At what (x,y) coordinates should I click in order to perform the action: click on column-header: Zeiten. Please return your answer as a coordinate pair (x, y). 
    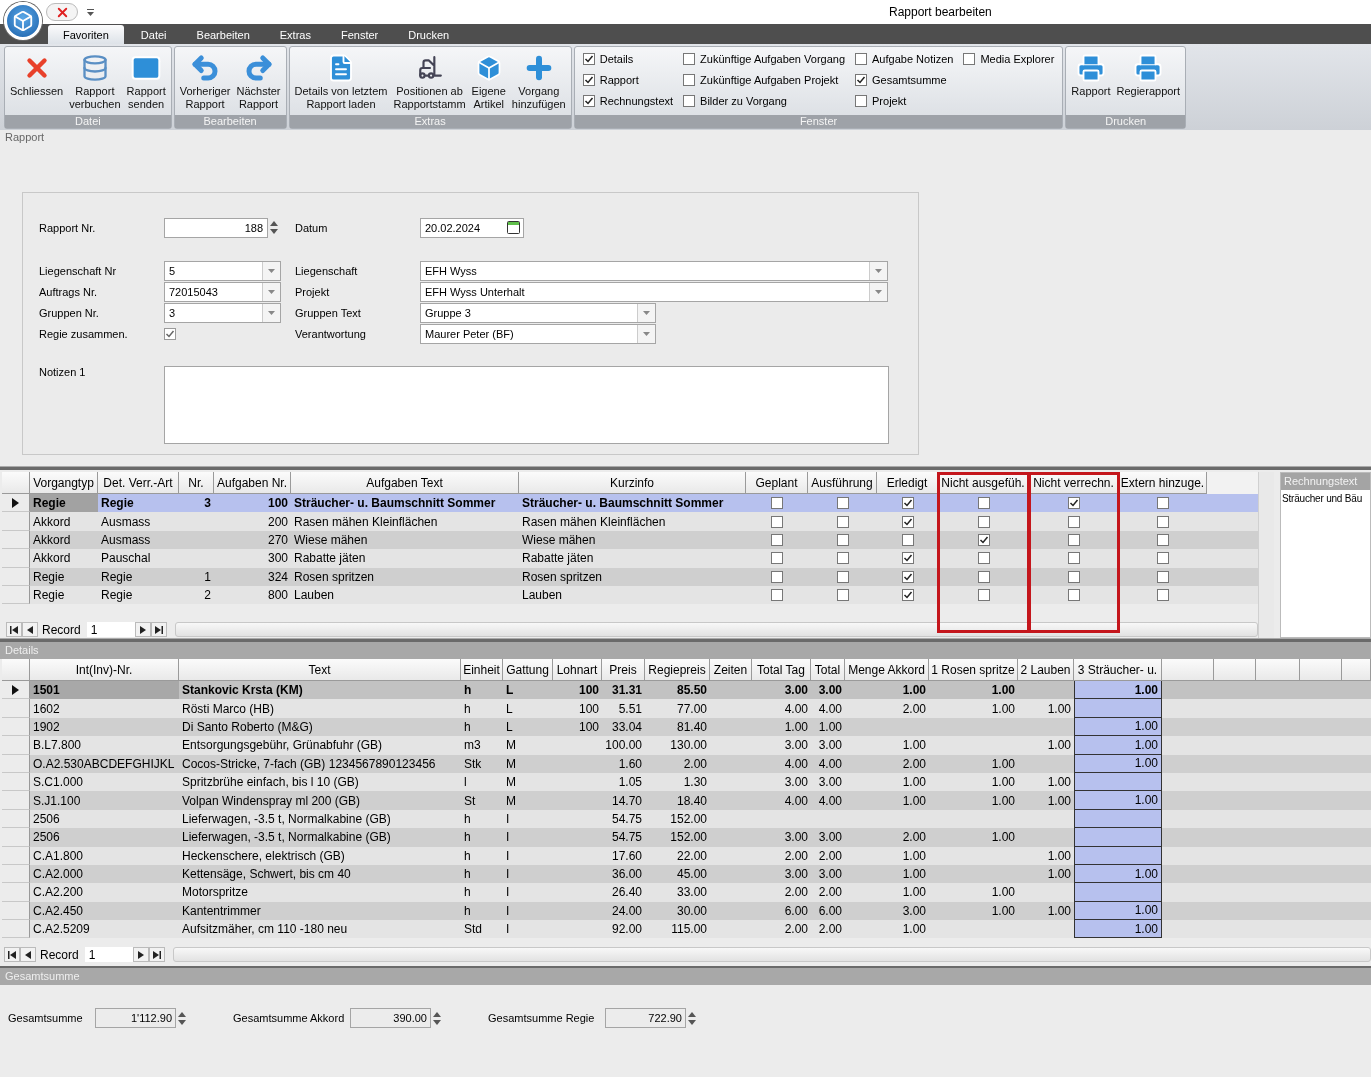
    Looking at the image, I should click on (731, 670).